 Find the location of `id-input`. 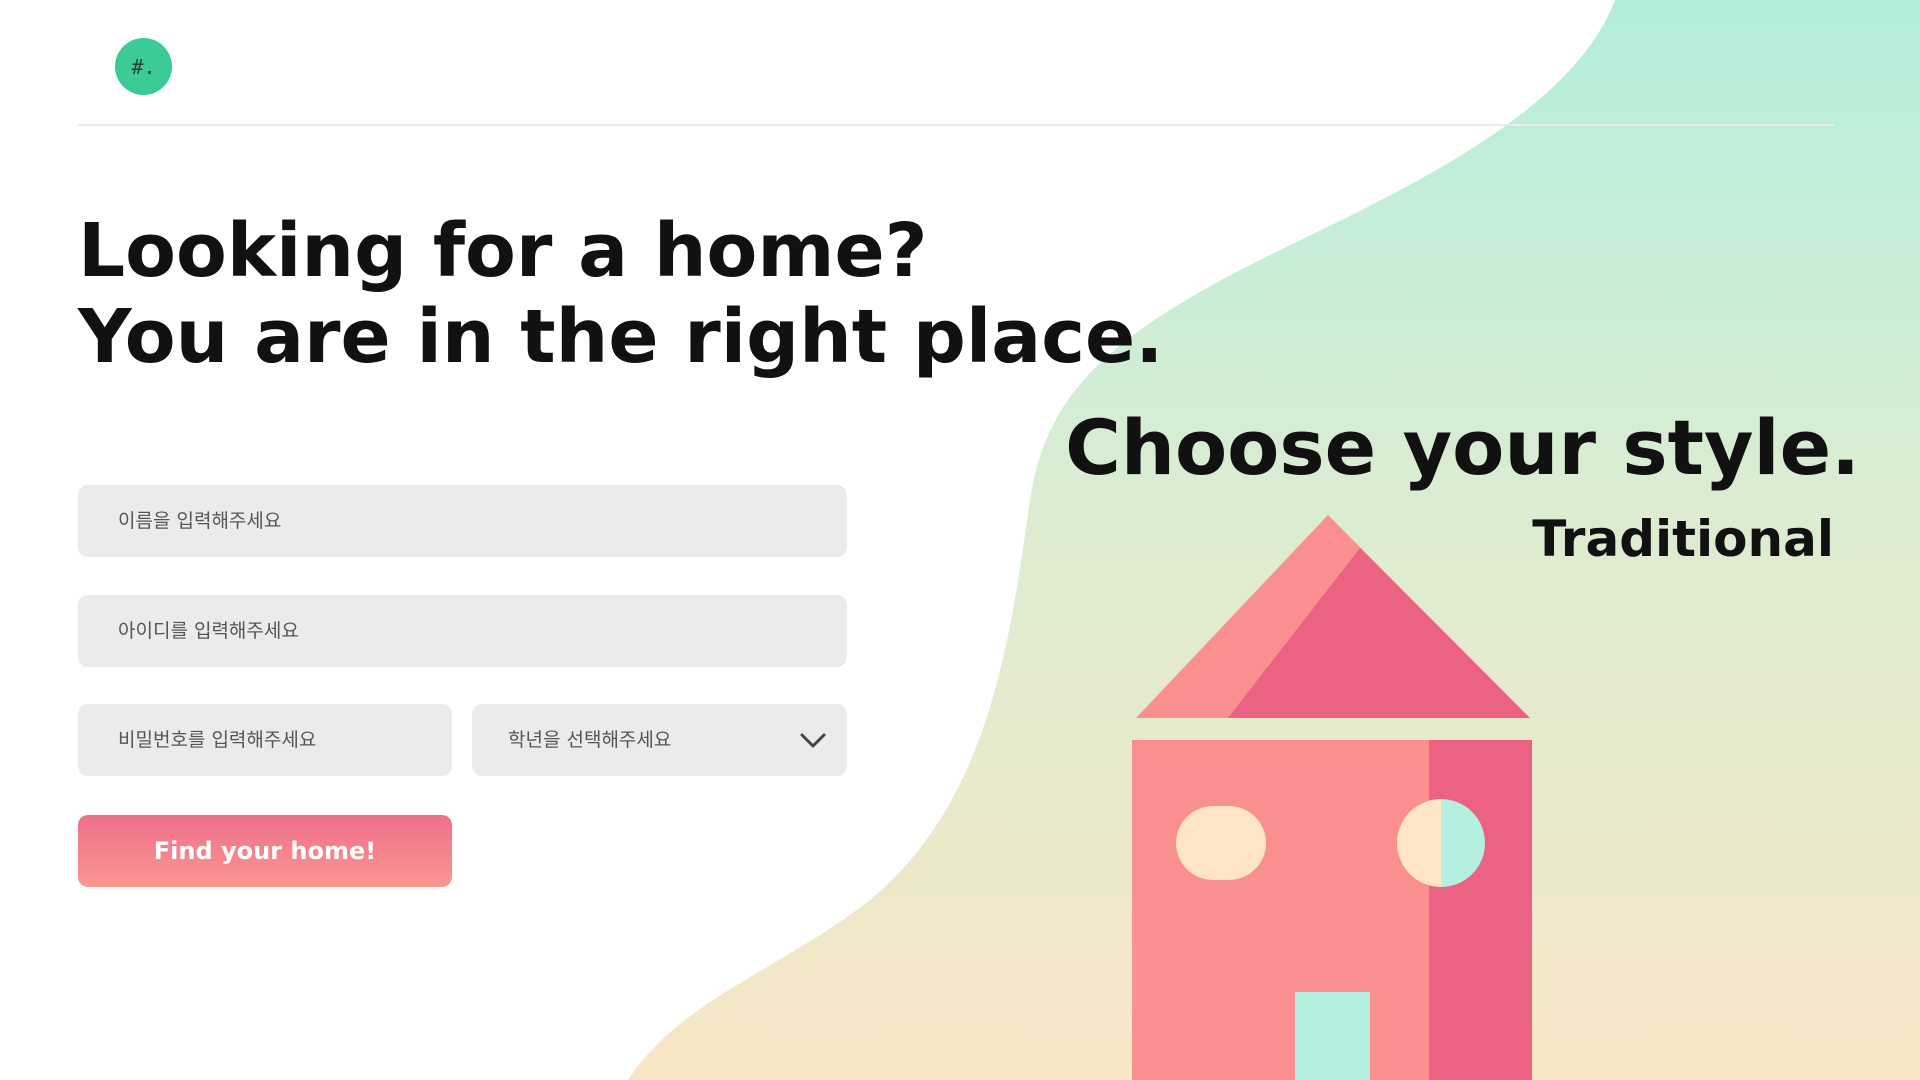

id-input is located at coordinates (462, 631).